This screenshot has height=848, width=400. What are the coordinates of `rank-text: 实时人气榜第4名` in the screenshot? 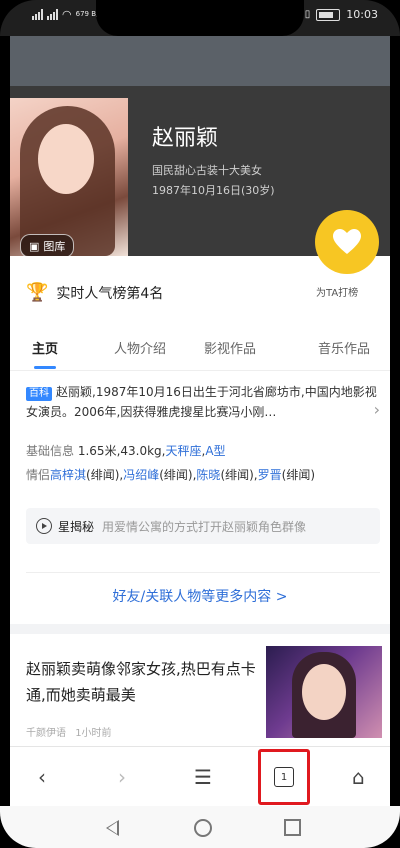 It's located at (110, 293).